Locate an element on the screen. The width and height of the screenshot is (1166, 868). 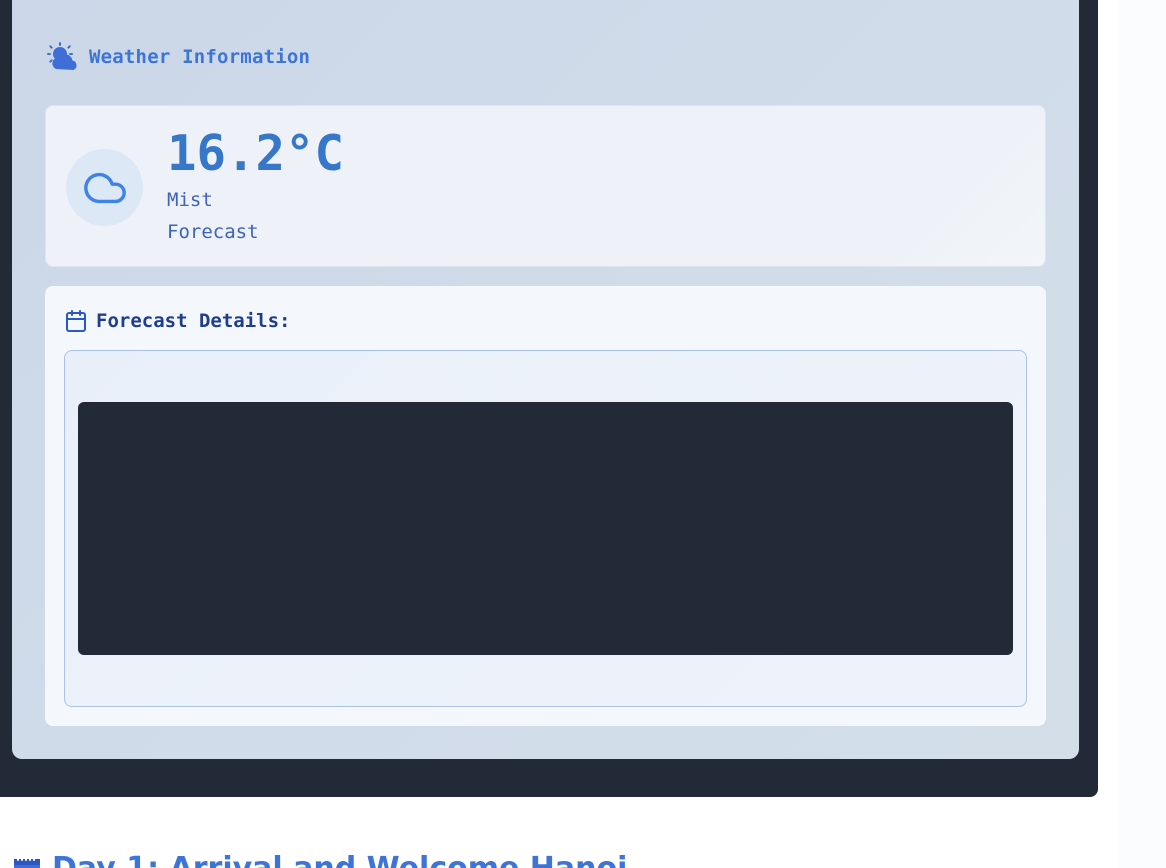
cloud-icon is located at coordinates (105, 188).